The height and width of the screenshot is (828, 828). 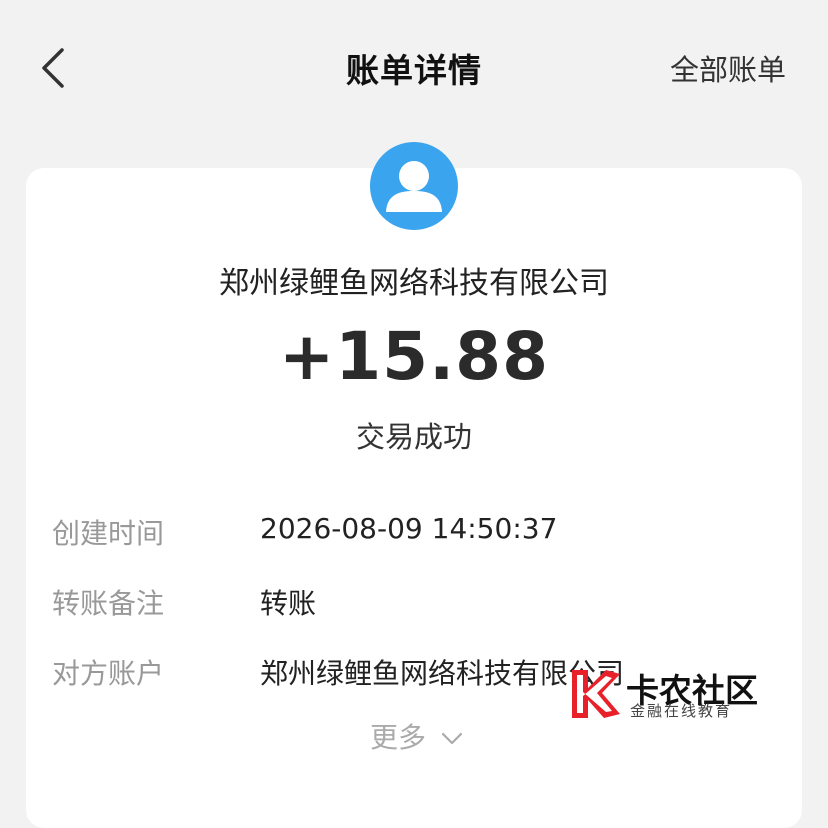 I want to click on watermark-subtitle: 金融在线教育, so click(x=681, y=711).